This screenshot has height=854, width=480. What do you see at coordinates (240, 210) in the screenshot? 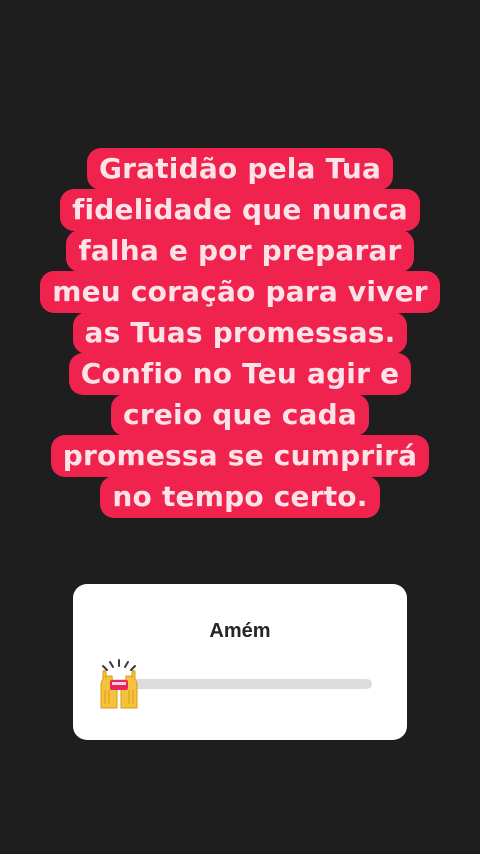
I see `caption-line: fidelidade que nunca` at bounding box center [240, 210].